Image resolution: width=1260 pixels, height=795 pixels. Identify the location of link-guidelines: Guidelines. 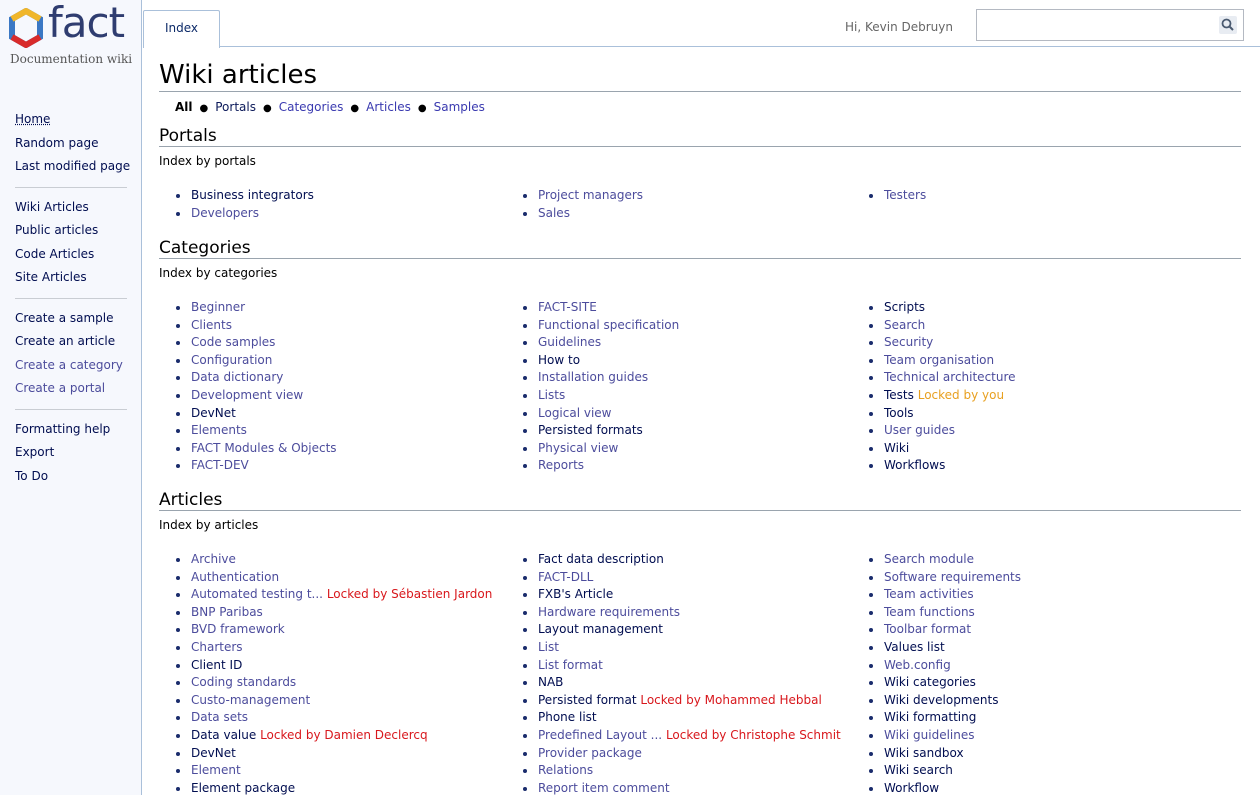
(569, 342).